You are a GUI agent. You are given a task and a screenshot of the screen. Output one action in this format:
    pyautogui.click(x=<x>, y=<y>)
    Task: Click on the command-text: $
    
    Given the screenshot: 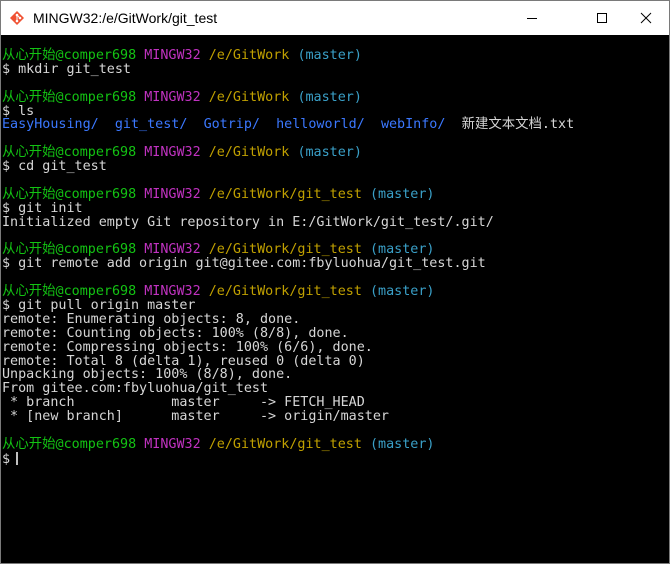 What is the action you would take?
    pyautogui.click(x=6, y=459)
    